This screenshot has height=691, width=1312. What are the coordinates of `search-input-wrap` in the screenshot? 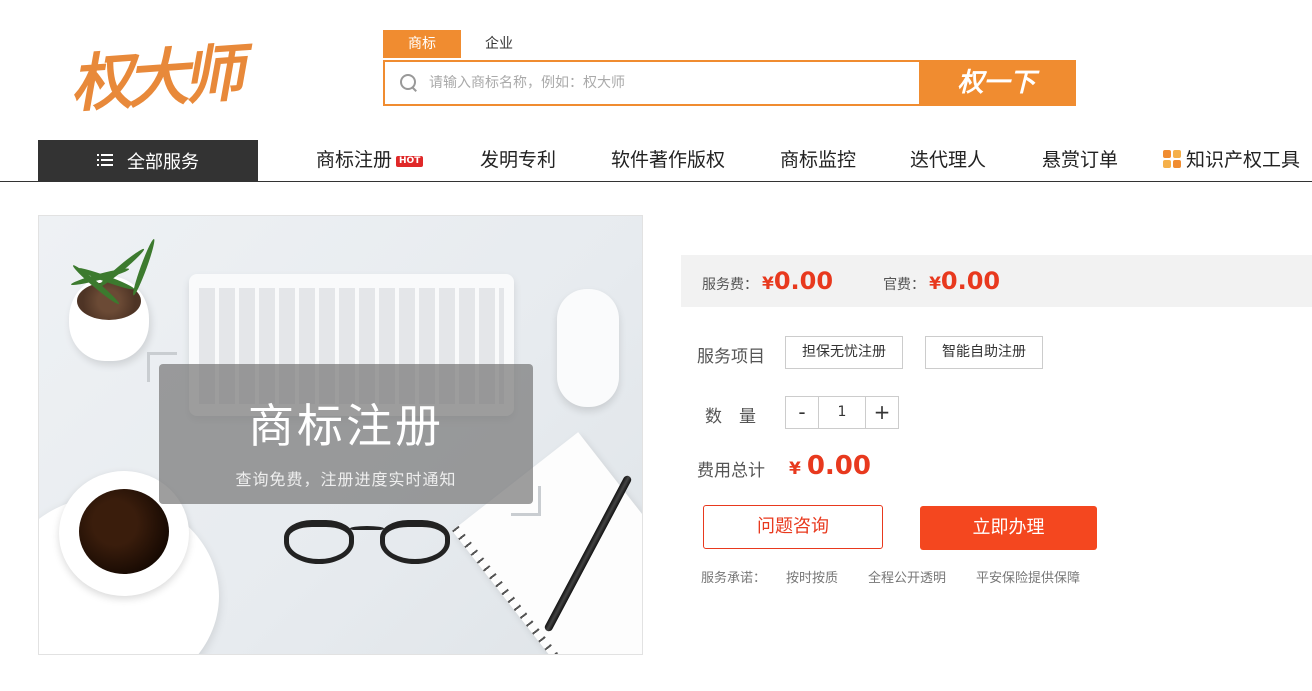 It's located at (652, 83).